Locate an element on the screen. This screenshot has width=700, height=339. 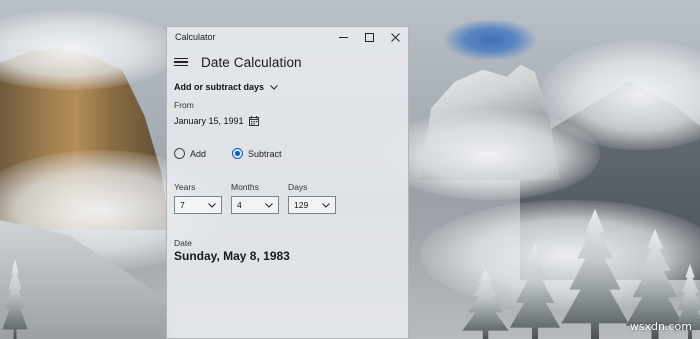
add-radio: Add is located at coordinates (190, 153).